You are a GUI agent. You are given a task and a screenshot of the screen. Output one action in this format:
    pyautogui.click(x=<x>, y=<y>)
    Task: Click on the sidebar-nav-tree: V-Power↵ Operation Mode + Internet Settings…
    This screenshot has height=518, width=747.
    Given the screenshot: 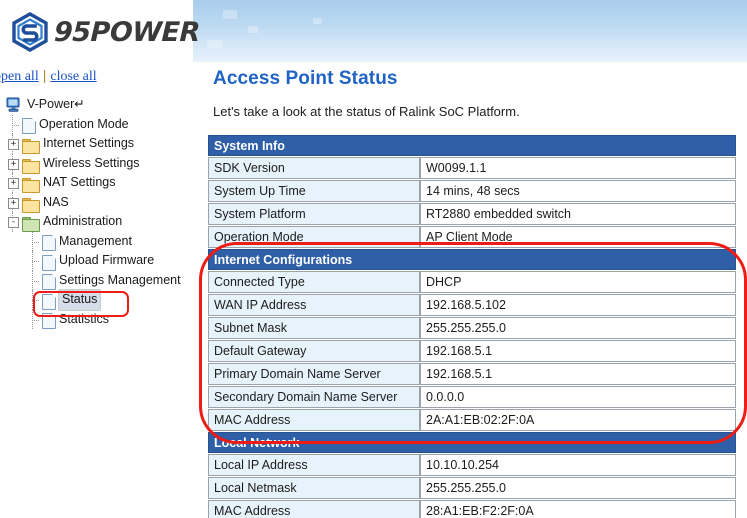 What is the action you would take?
    pyautogui.click(x=96, y=212)
    